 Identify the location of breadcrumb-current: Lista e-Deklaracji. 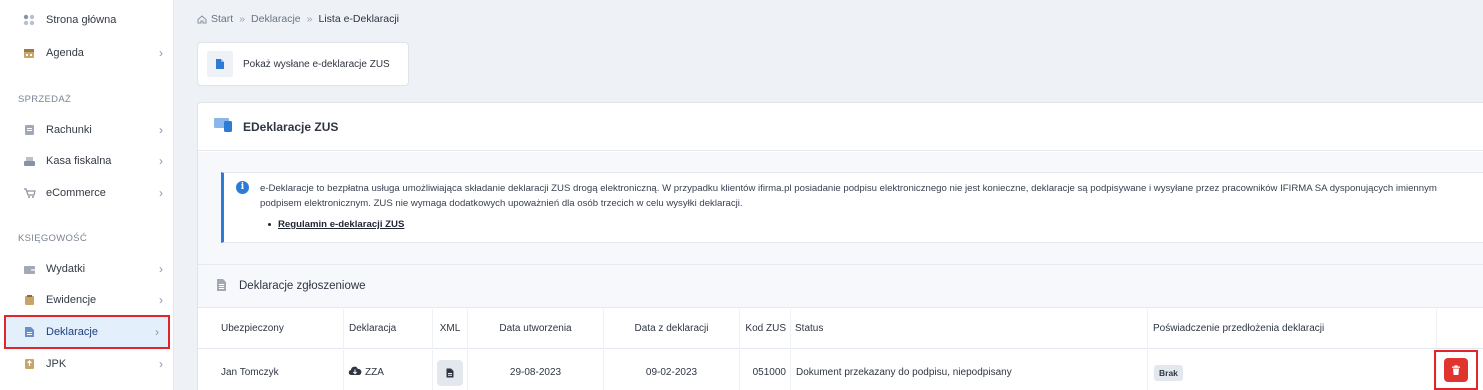
(359, 19).